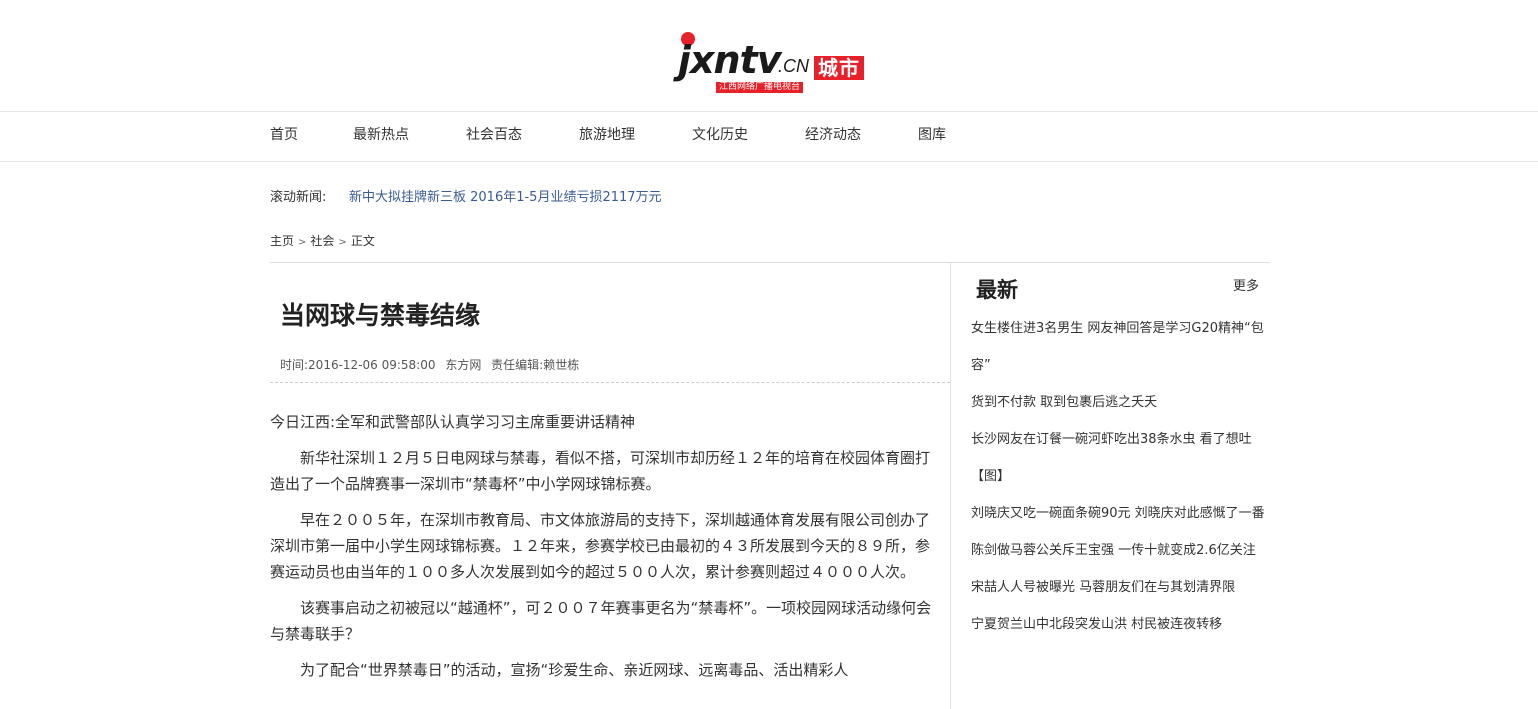  What do you see at coordinates (833, 136) in the screenshot?
I see `nav-item-economy: 经济动态` at bounding box center [833, 136].